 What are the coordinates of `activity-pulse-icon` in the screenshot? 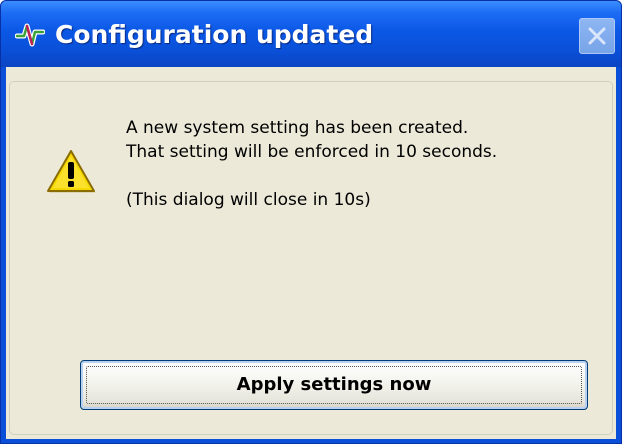 It's located at (30, 34).